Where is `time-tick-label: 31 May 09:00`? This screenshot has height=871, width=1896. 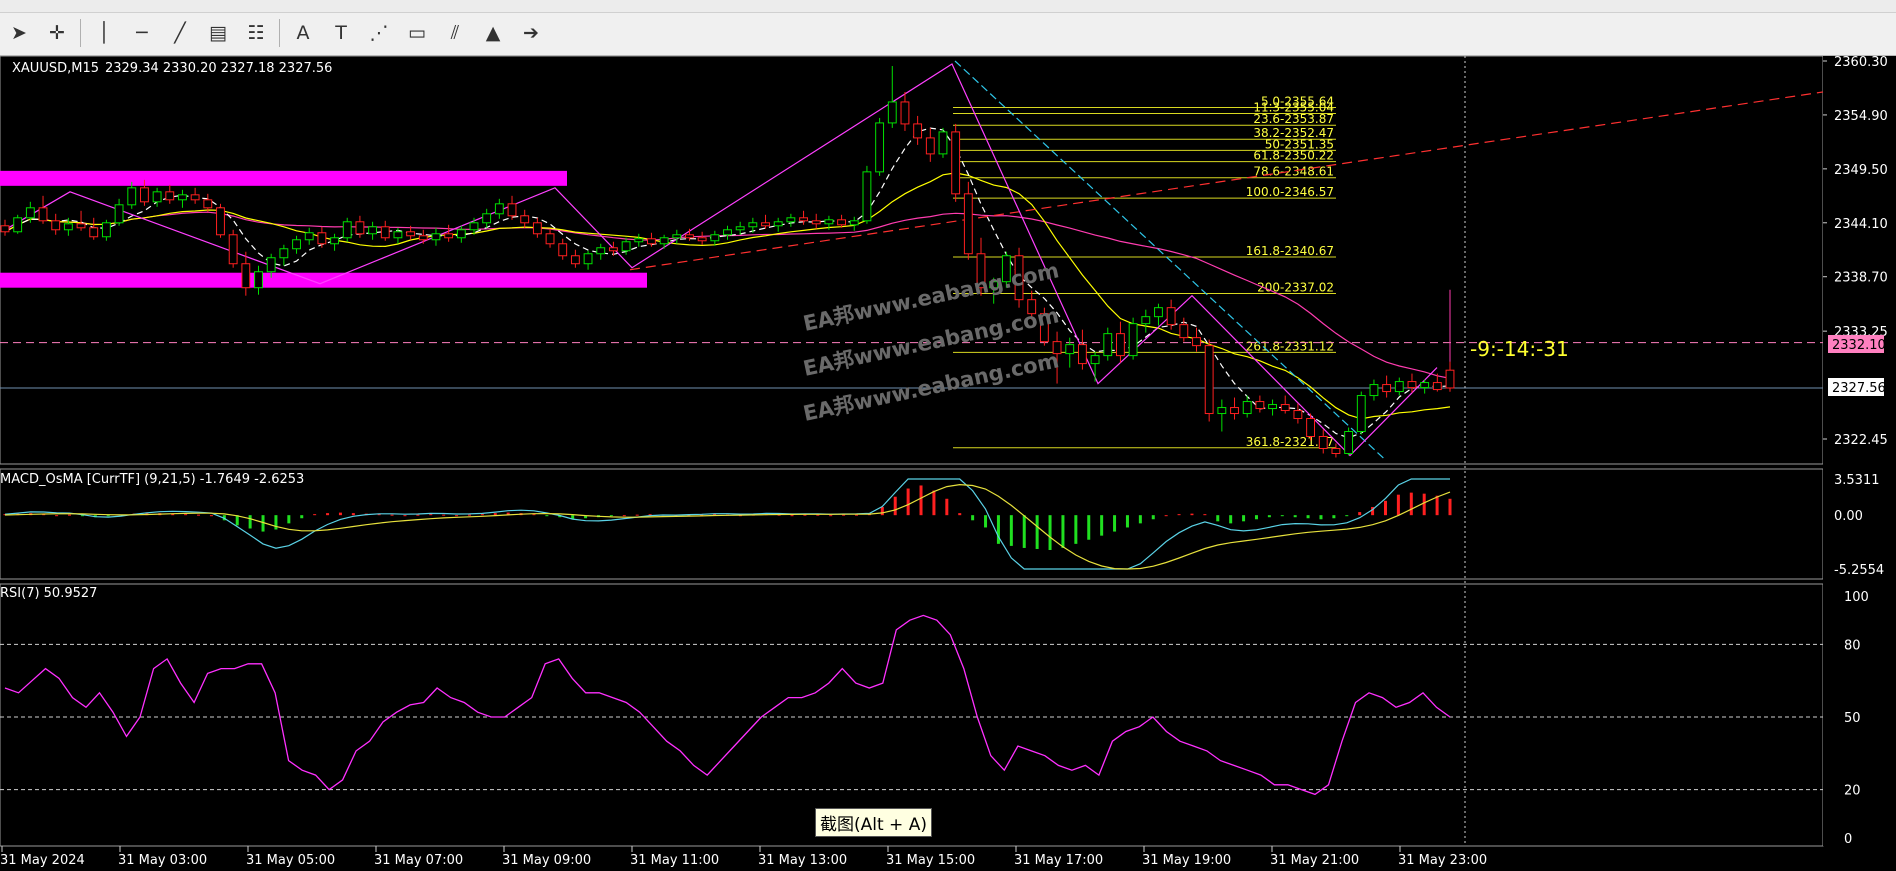 time-tick-label: 31 May 09:00 is located at coordinates (546, 860).